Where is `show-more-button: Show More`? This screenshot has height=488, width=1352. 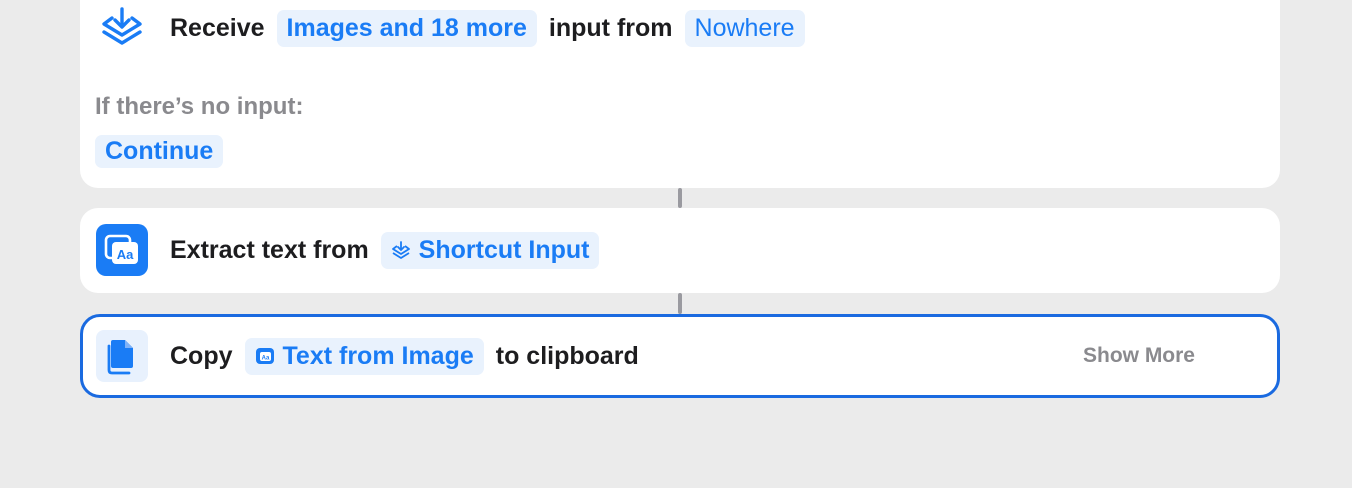 show-more-button: Show More is located at coordinates (1139, 356).